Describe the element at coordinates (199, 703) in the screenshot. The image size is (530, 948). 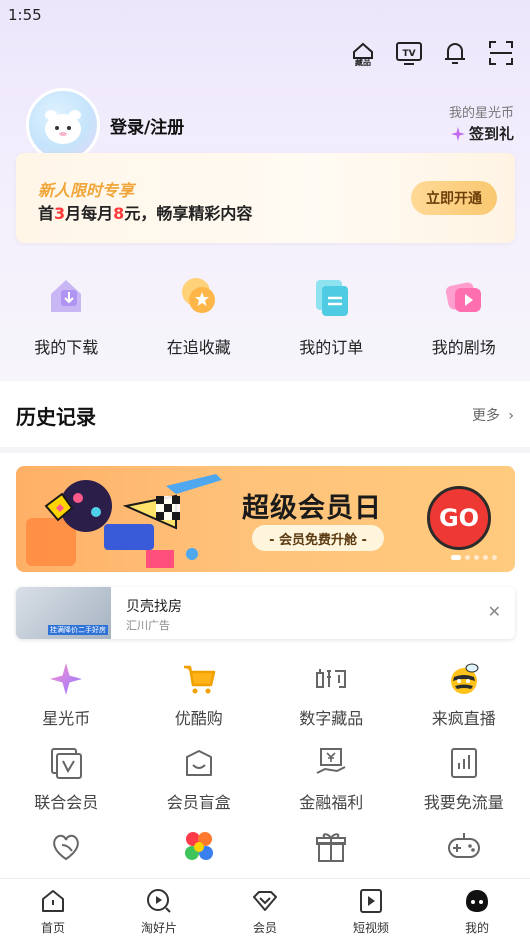
I see `service-youku-shop: 优酷购` at that location.